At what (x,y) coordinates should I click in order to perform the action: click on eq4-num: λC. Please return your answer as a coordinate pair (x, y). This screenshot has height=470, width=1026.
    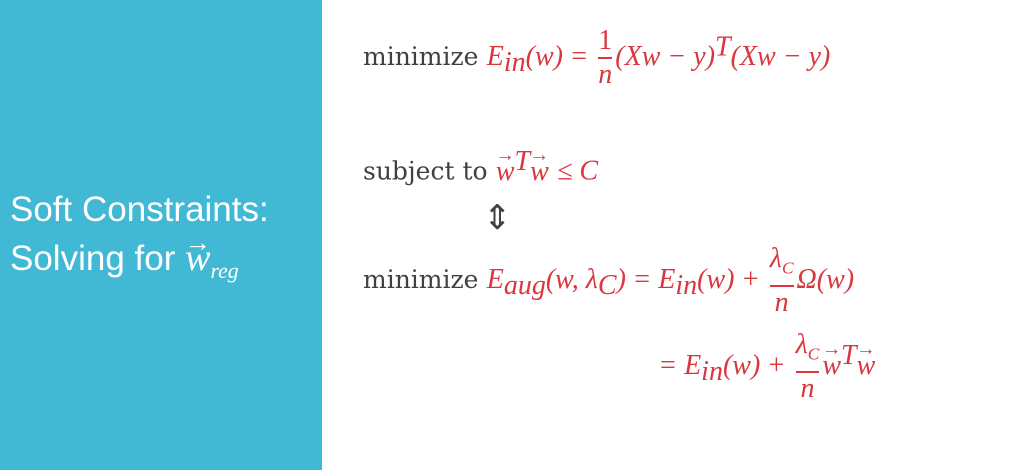
    Looking at the image, I should click on (807, 346).